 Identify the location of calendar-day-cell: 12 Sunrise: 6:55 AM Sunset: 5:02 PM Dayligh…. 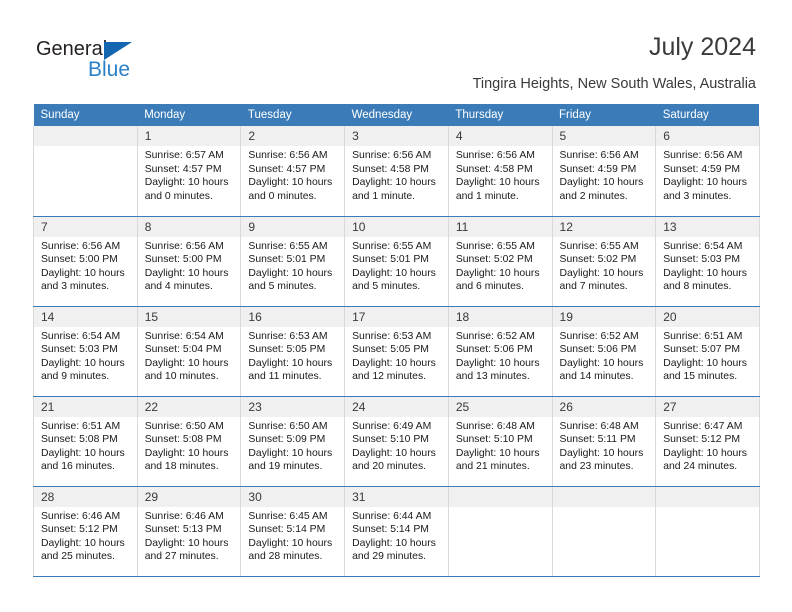
(604, 261).